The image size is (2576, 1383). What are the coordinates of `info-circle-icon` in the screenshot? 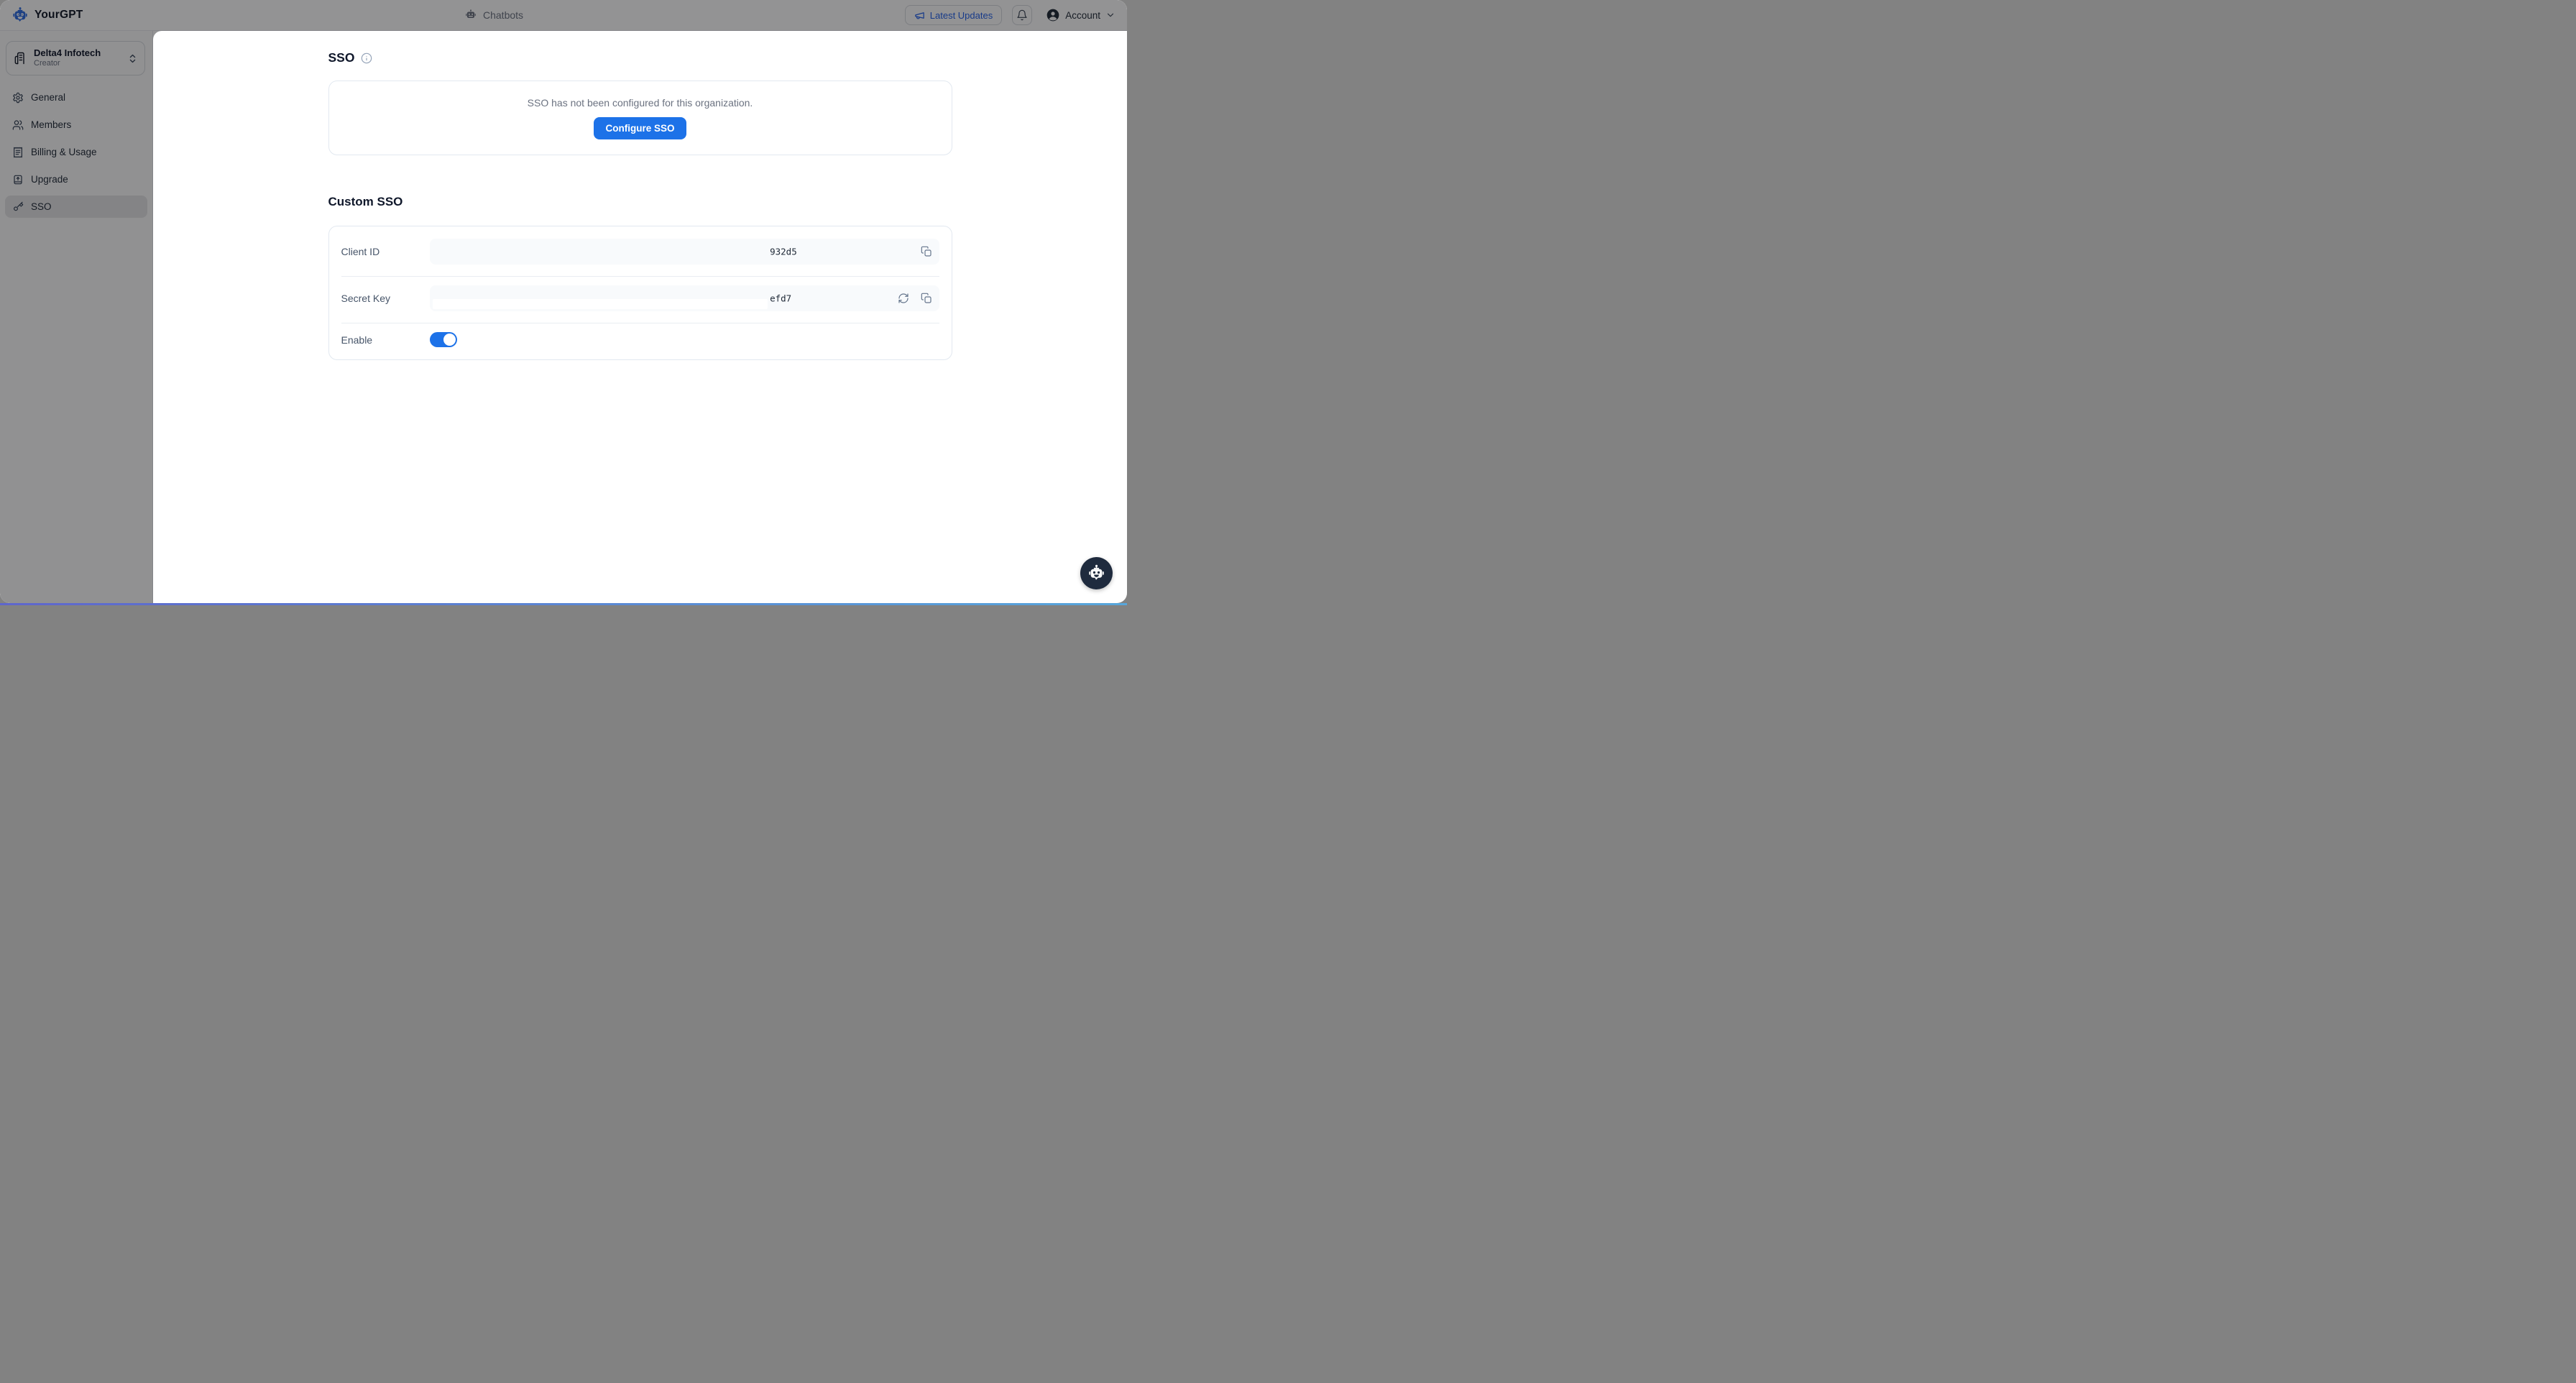 It's located at (366, 58).